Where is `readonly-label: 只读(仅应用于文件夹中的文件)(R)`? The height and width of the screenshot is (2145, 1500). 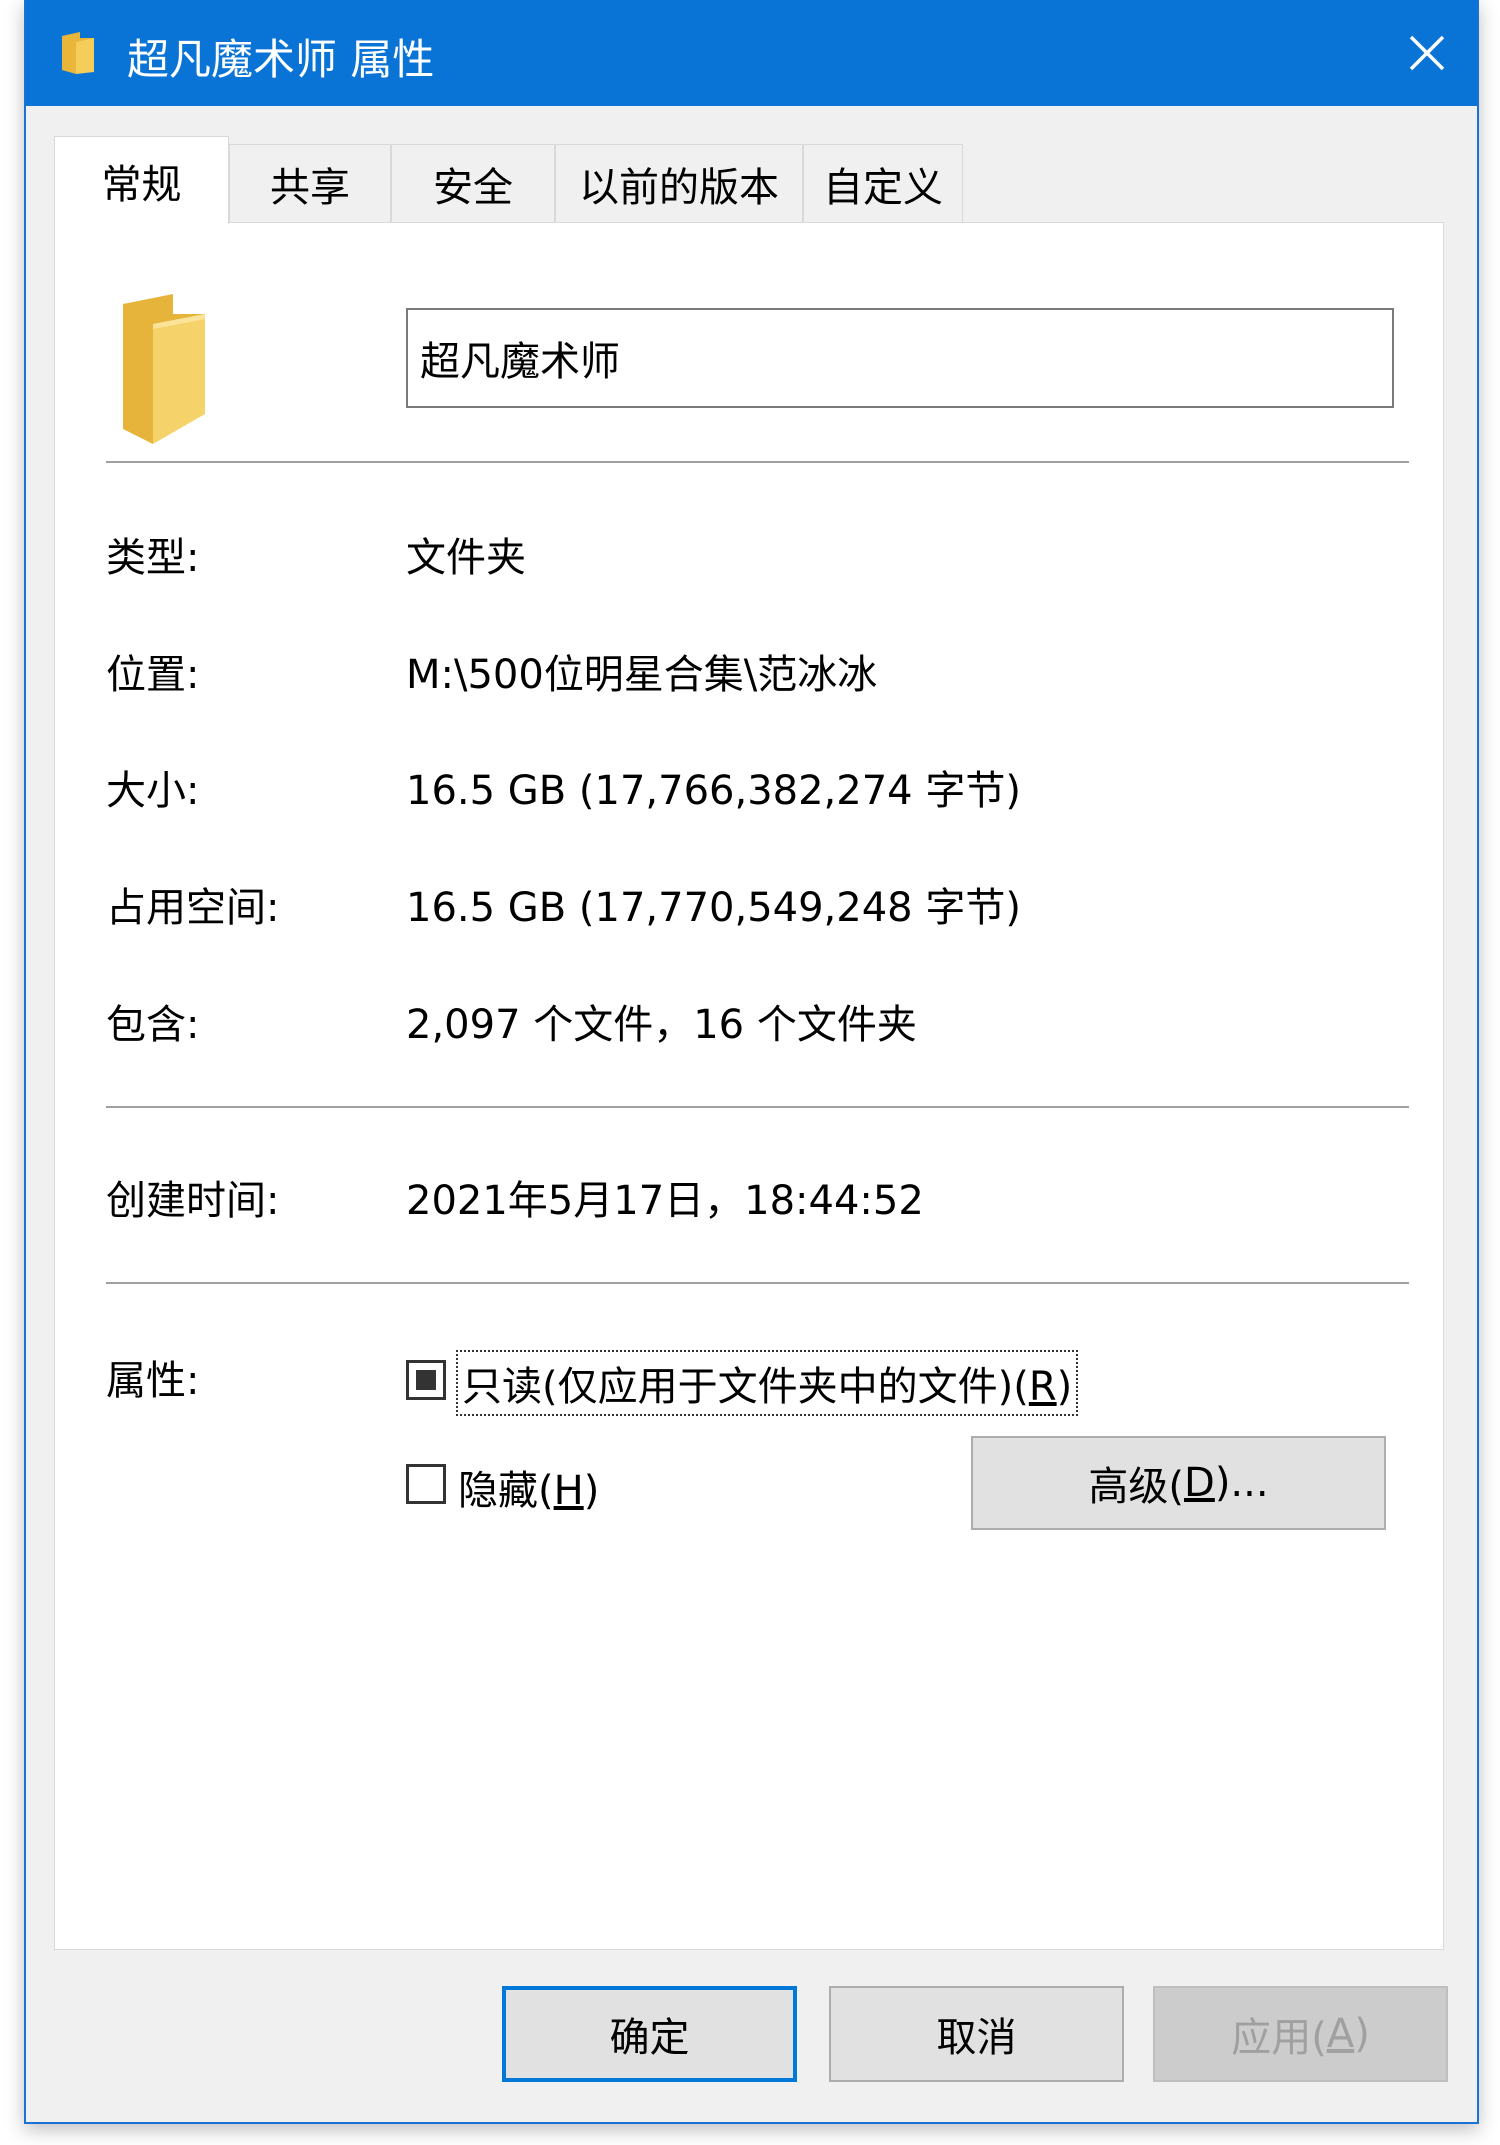 readonly-label: 只读(仅应用于文件夹中的文件)(R) is located at coordinates (767, 1383).